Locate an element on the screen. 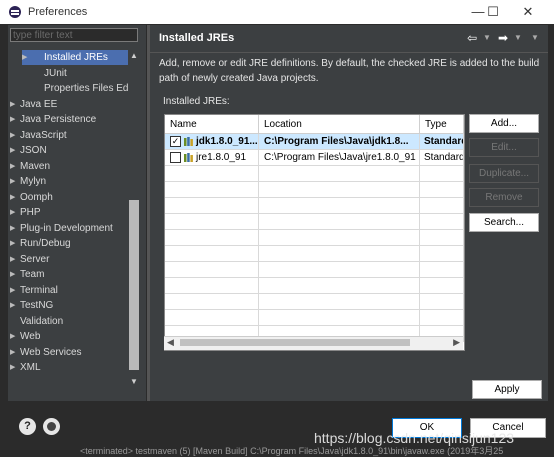 This screenshot has height=457, width=554. scroll-down-icon: ▼ is located at coordinates (134, 382).